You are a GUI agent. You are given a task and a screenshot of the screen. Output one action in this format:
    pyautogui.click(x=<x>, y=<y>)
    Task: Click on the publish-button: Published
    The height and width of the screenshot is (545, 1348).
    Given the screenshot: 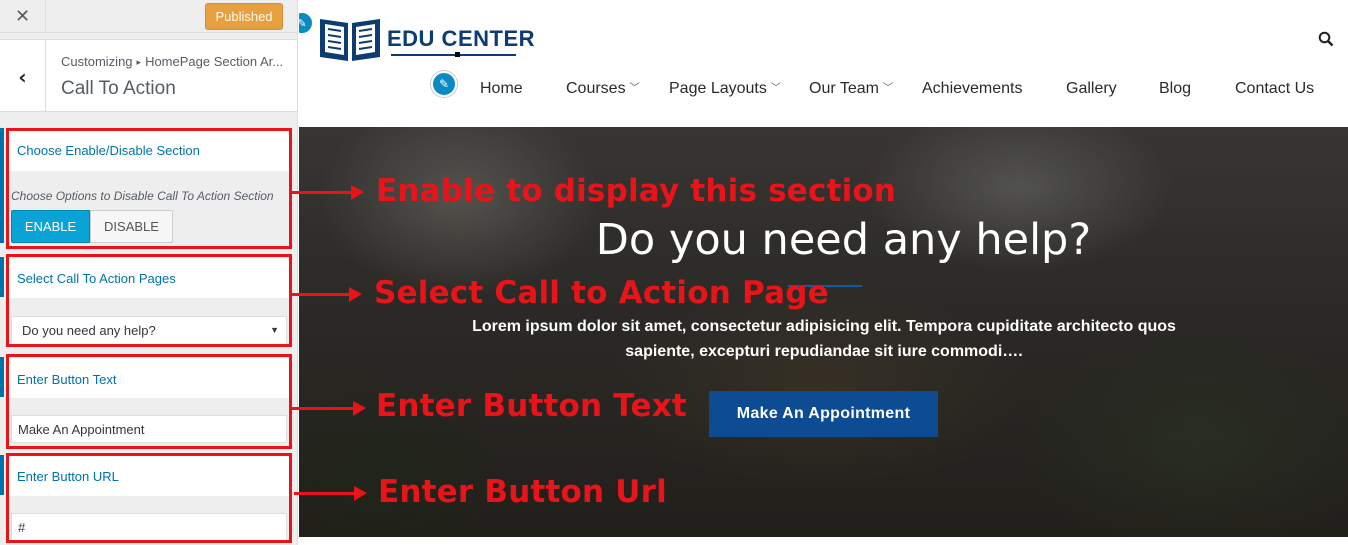 What is the action you would take?
    pyautogui.click(x=244, y=16)
    